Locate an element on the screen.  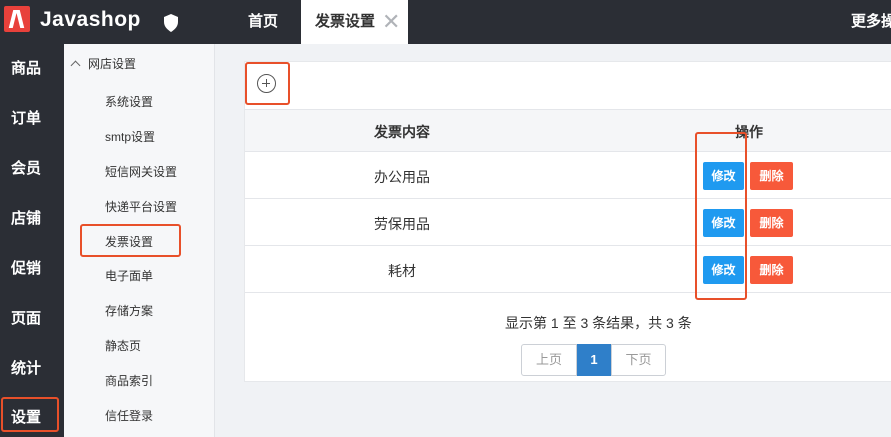
column-header-action: 操作 is located at coordinates (749, 132).